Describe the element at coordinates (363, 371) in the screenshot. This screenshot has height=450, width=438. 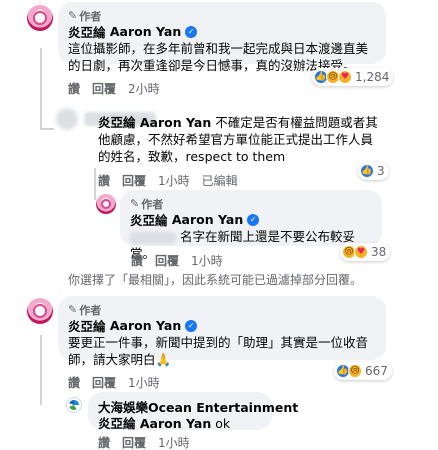
I see `reaction-summary: 👍 😢 667` at that location.